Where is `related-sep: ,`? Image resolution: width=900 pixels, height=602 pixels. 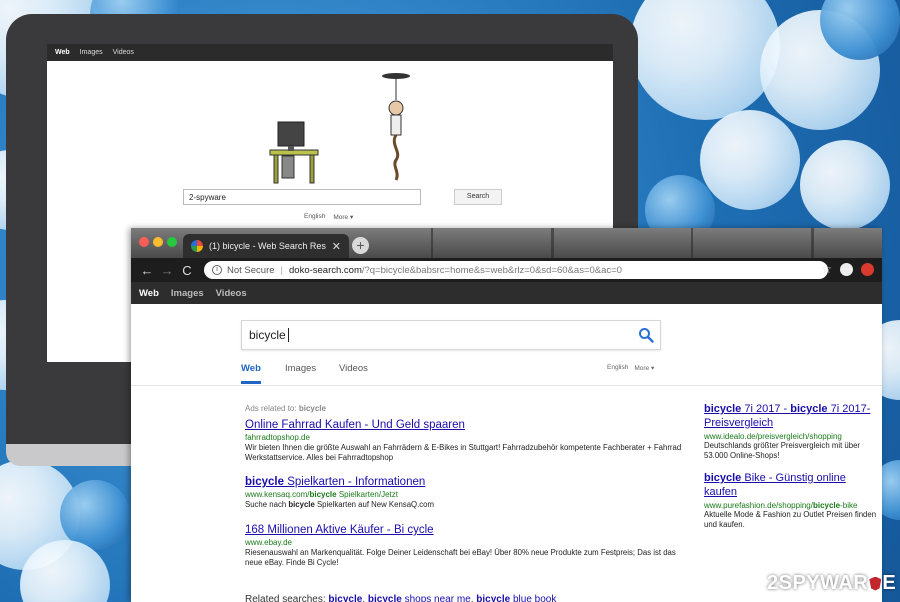 related-sep: , is located at coordinates (364, 598).